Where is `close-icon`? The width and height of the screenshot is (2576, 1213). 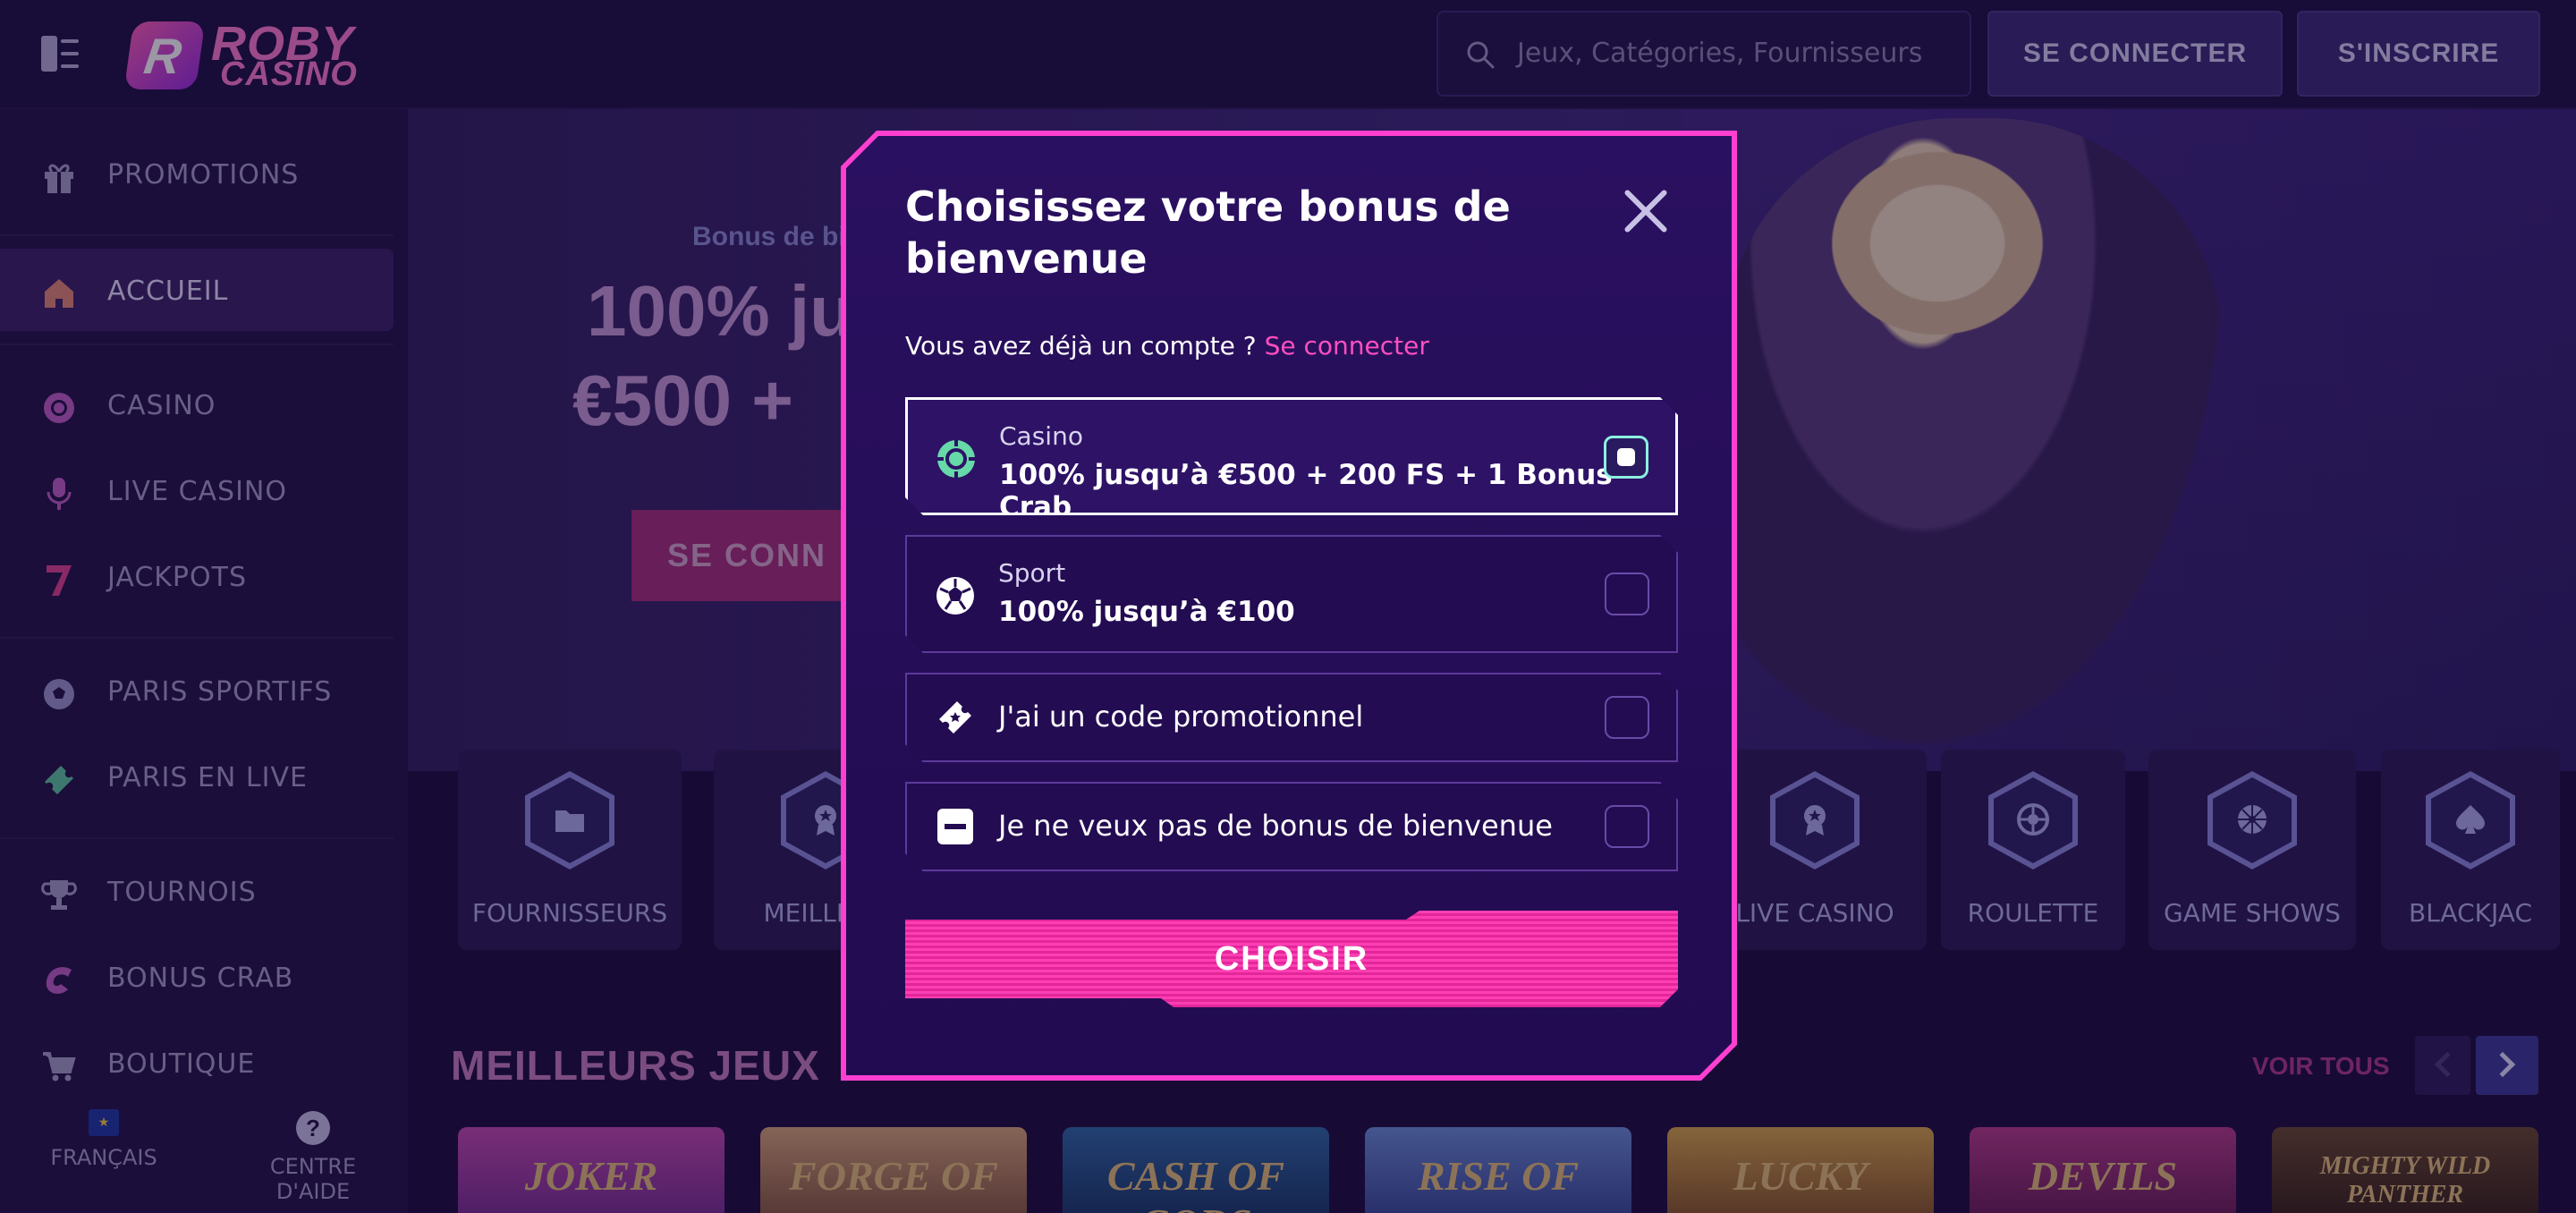
close-icon is located at coordinates (1646, 211).